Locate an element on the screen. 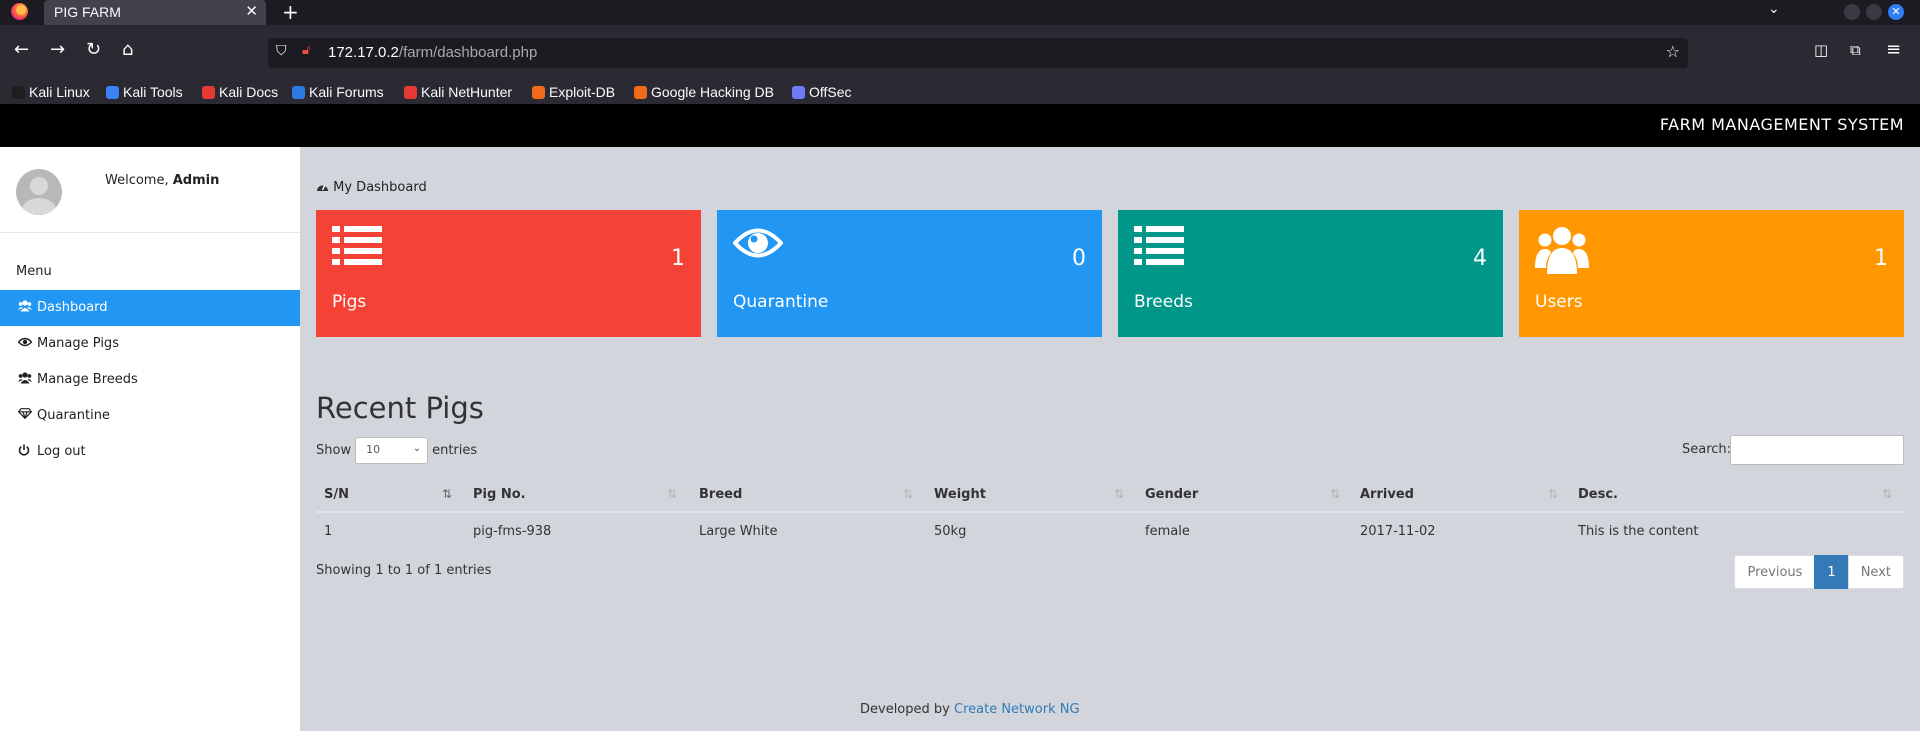  tracking-shield-icon: ⛉ is located at coordinates (281, 51).